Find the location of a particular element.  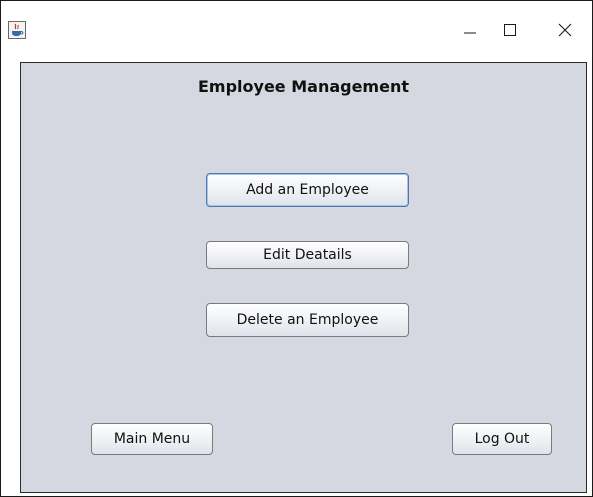

close-button is located at coordinates (565, 30).